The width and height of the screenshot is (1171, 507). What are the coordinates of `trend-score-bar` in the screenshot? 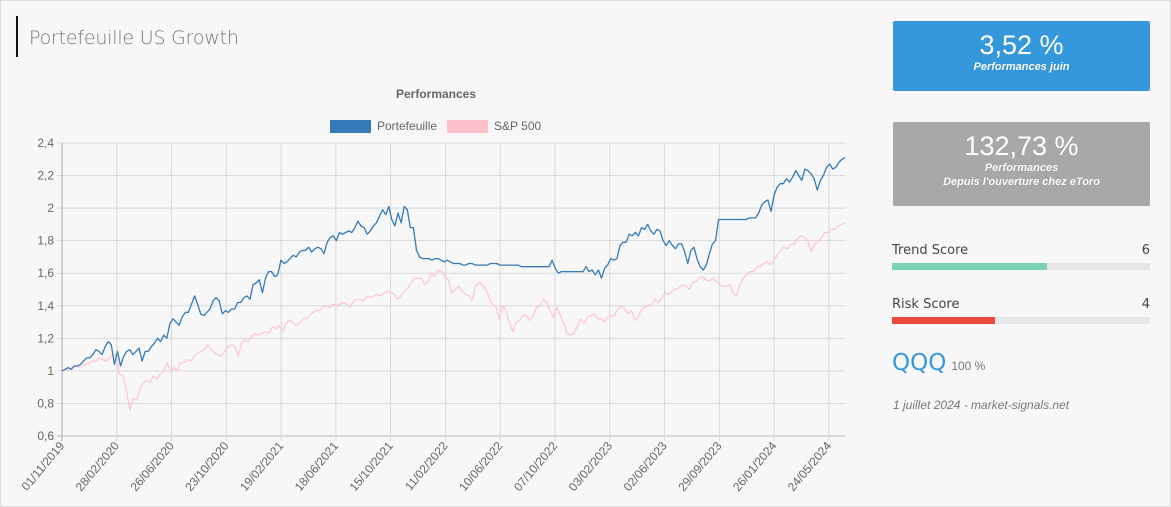 It's located at (1021, 266).